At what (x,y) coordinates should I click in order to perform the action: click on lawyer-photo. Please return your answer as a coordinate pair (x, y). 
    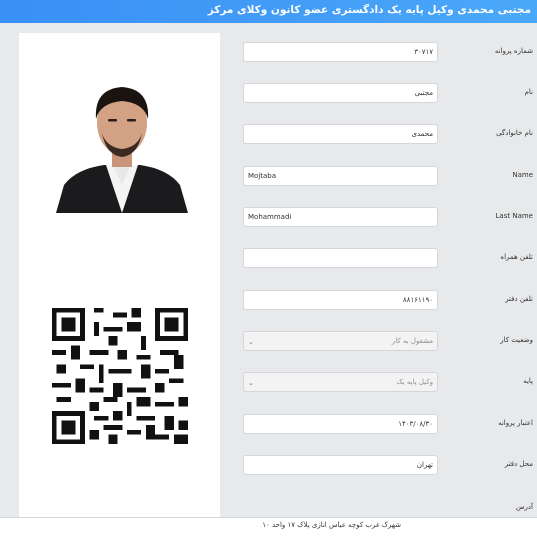
    Looking at the image, I should click on (122, 150).